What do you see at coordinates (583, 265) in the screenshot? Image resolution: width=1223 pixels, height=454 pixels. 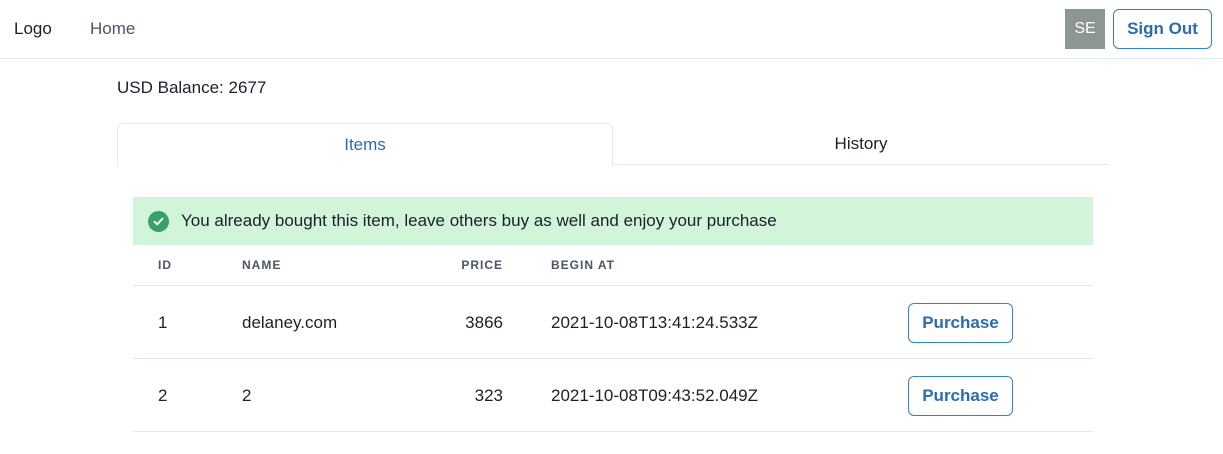 I see `header-begin-at: BEGIN AT` at bounding box center [583, 265].